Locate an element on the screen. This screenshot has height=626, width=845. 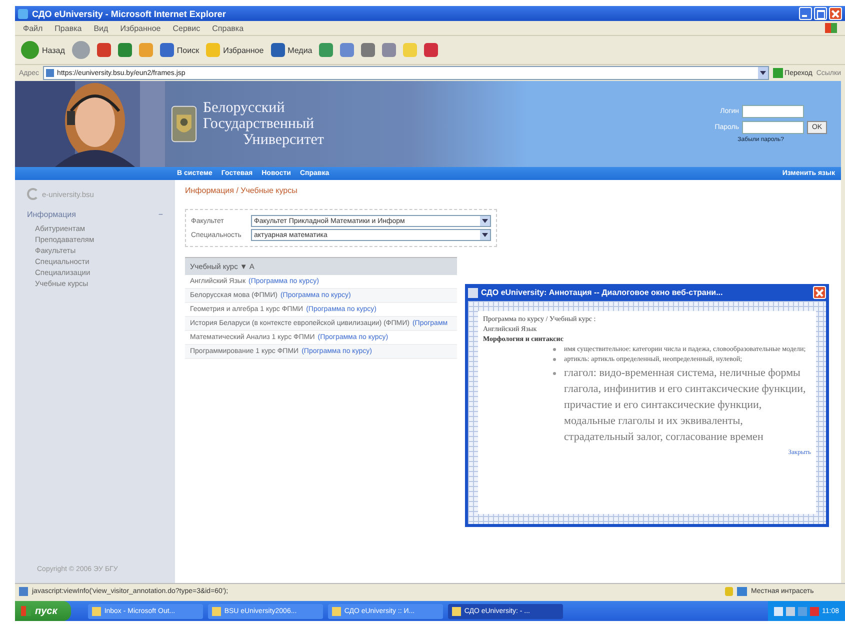
menu-item: Вид is located at coordinates (101, 28).